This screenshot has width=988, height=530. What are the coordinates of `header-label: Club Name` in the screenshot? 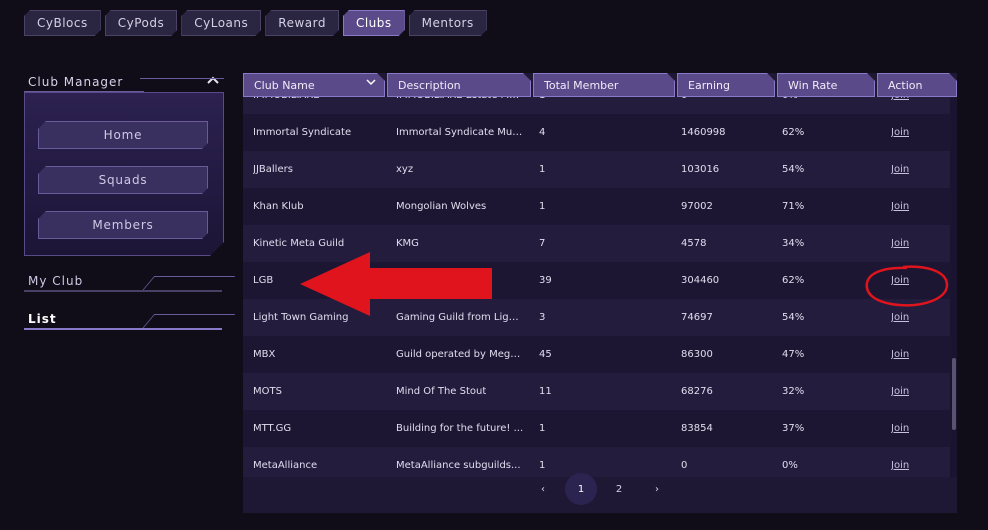 It's located at (284, 85).